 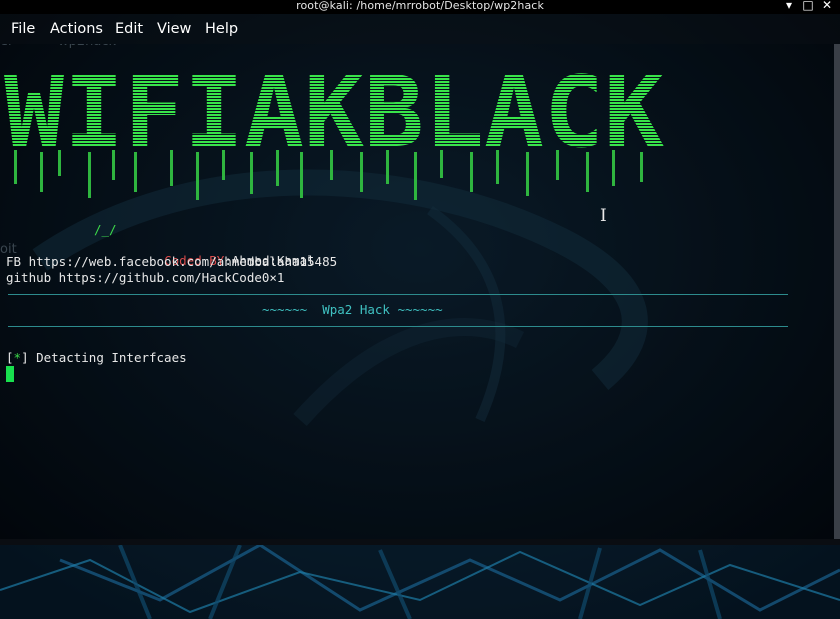 I want to click on status-bracket: [, so click(x=10, y=357).